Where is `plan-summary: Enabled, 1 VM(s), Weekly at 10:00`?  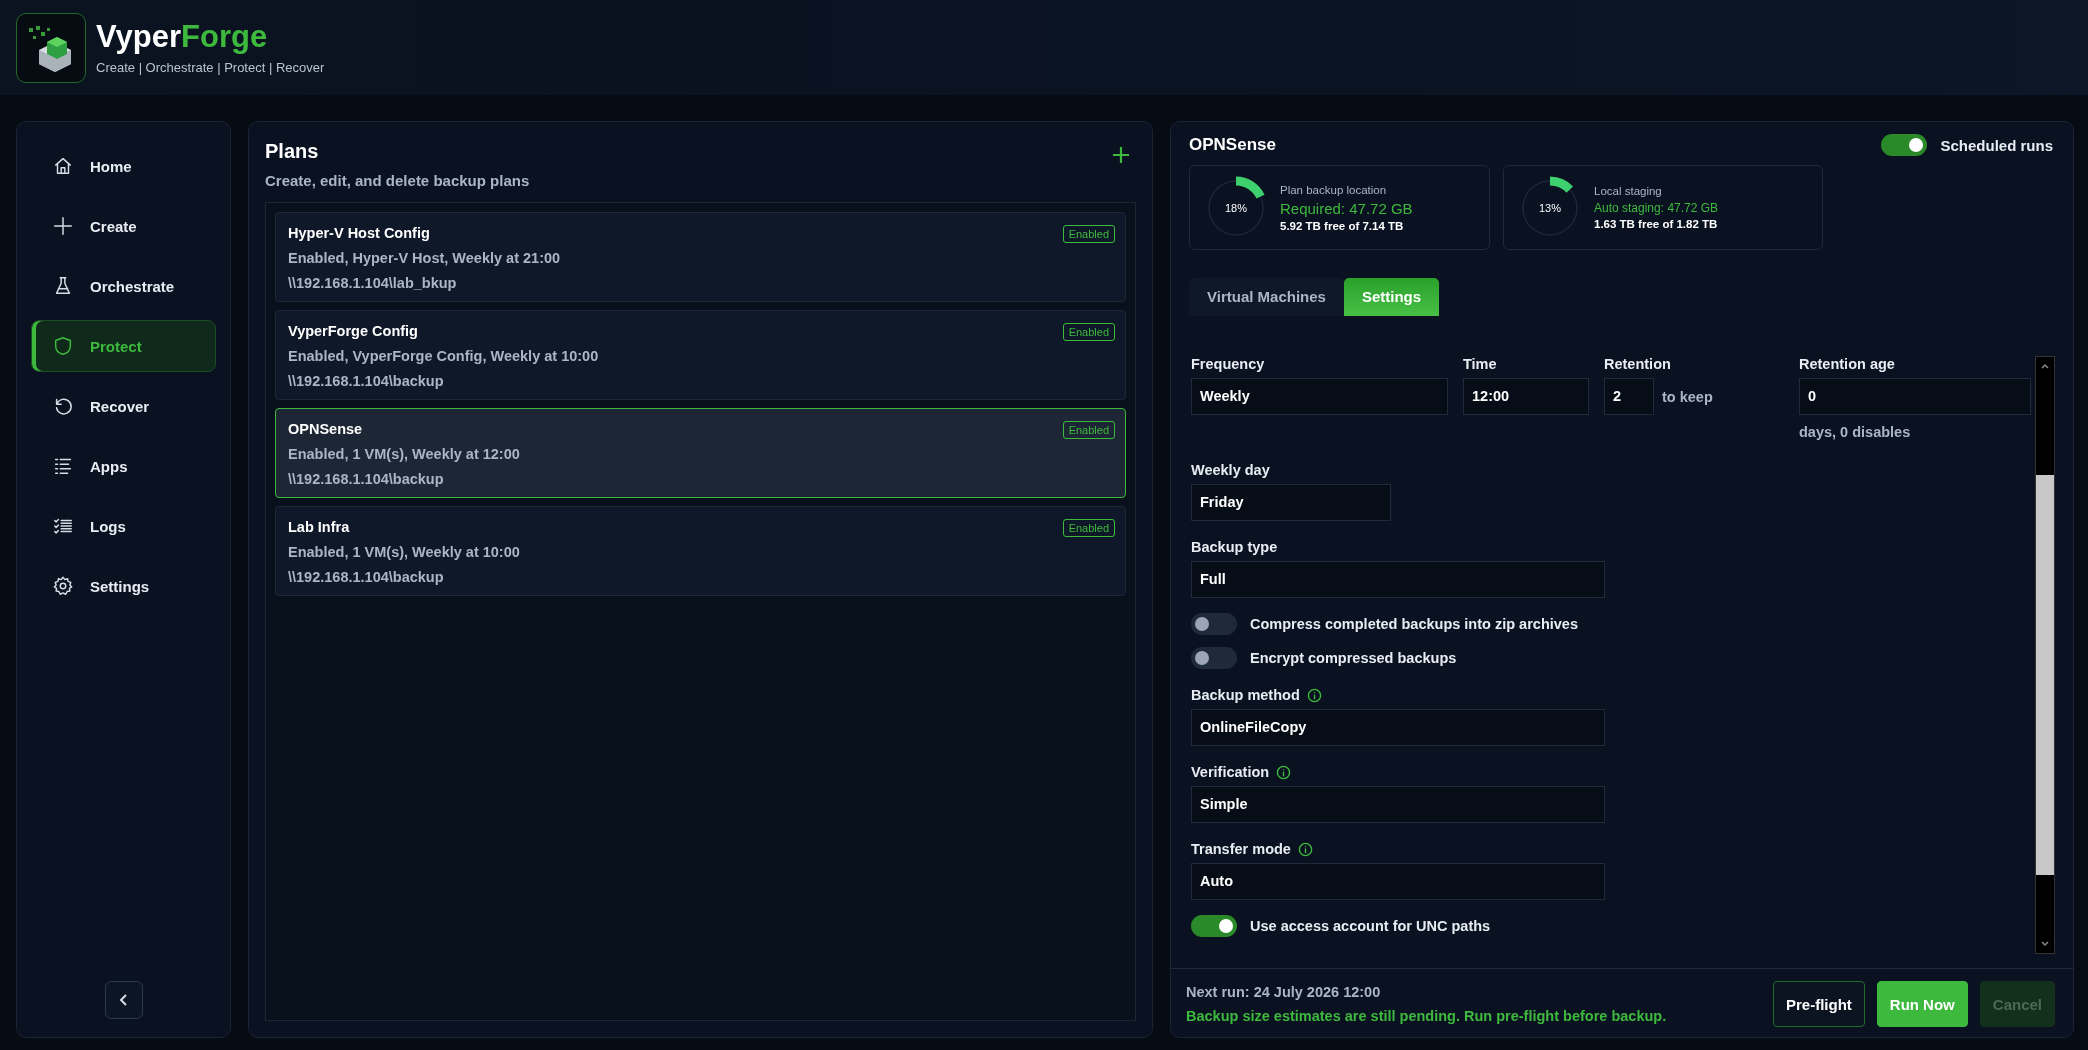 plan-summary: Enabled, 1 VM(s), Weekly at 10:00 is located at coordinates (404, 552).